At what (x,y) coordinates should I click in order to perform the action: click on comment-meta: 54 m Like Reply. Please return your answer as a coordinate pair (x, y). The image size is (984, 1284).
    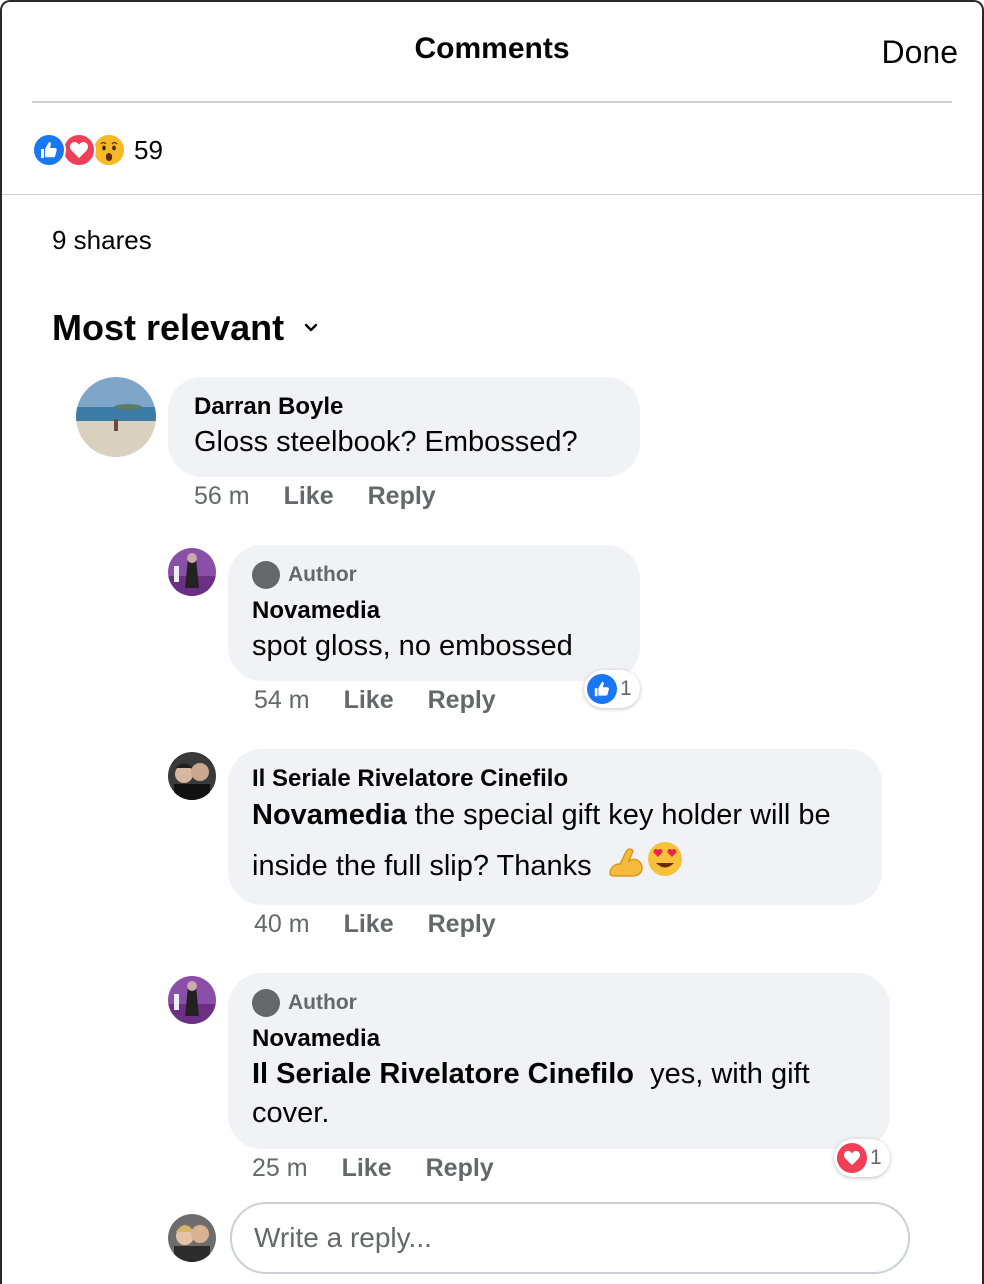
    Looking at the image, I should click on (392, 700).